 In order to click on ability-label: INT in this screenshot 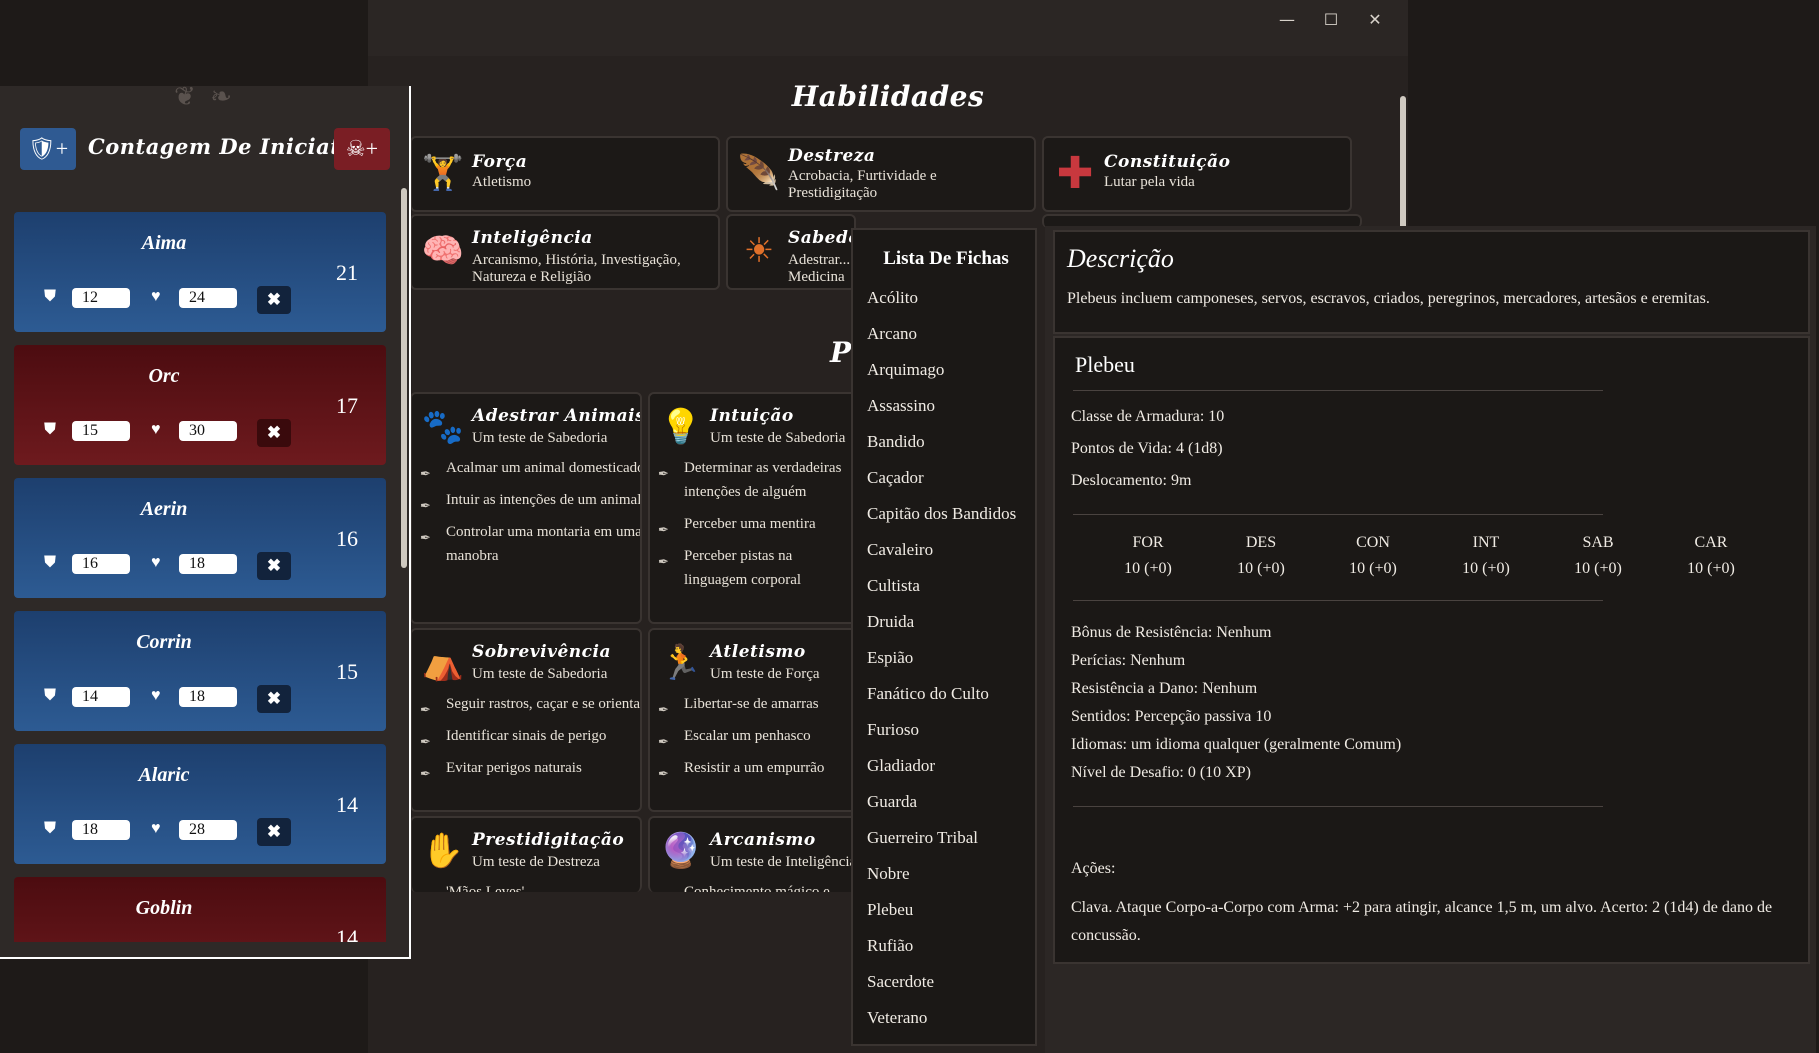, I will do `click(1486, 542)`.